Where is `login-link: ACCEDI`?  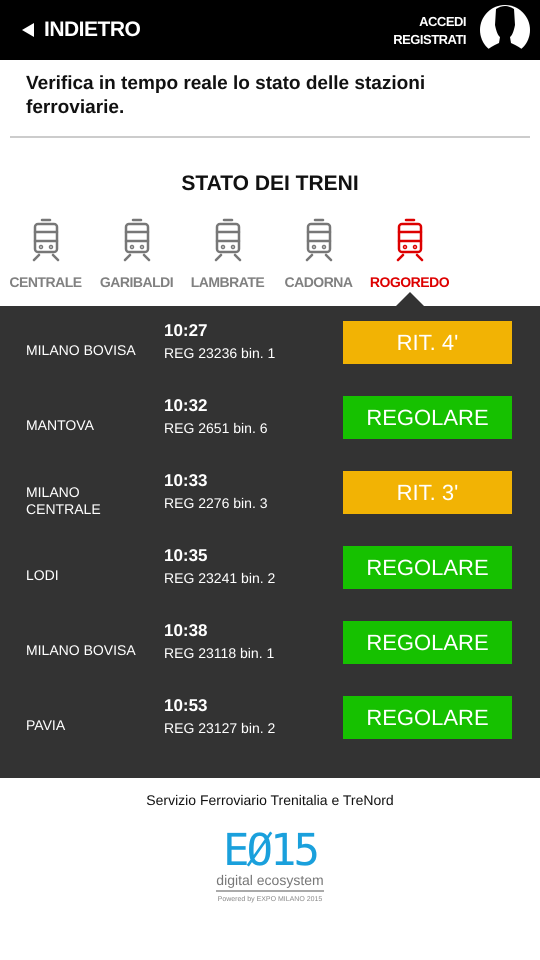 login-link: ACCEDI is located at coordinates (442, 21).